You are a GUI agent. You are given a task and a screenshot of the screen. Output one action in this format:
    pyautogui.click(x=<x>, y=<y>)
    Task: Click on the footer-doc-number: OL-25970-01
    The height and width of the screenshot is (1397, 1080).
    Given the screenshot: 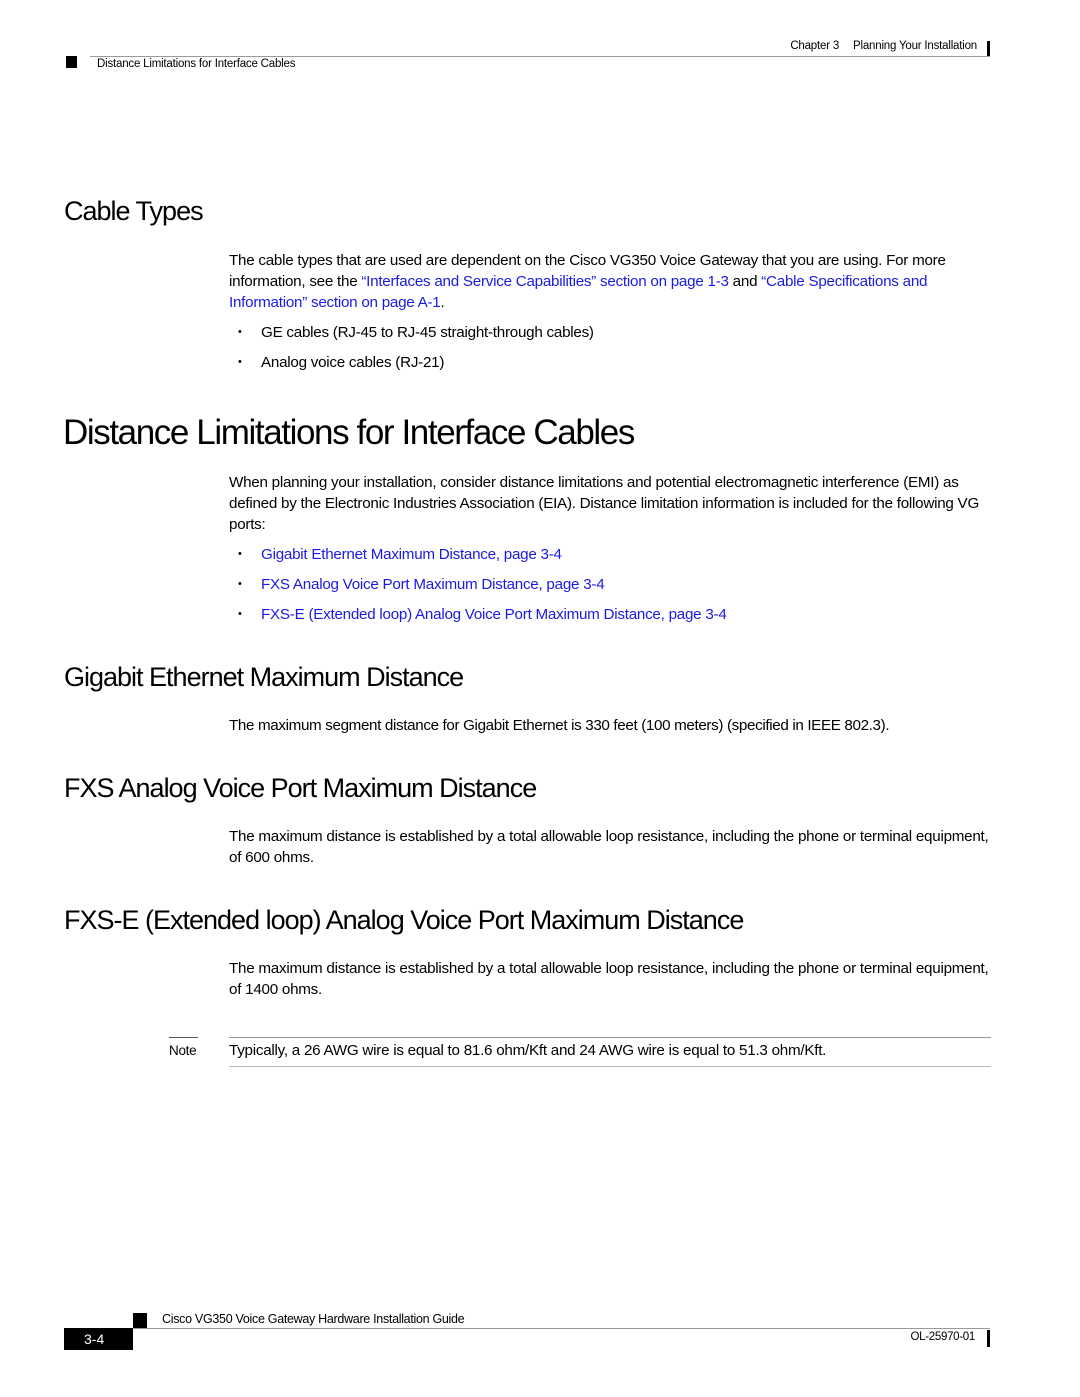 What is the action you would take?
    pyautogui.click(x=943, y=1337)
    